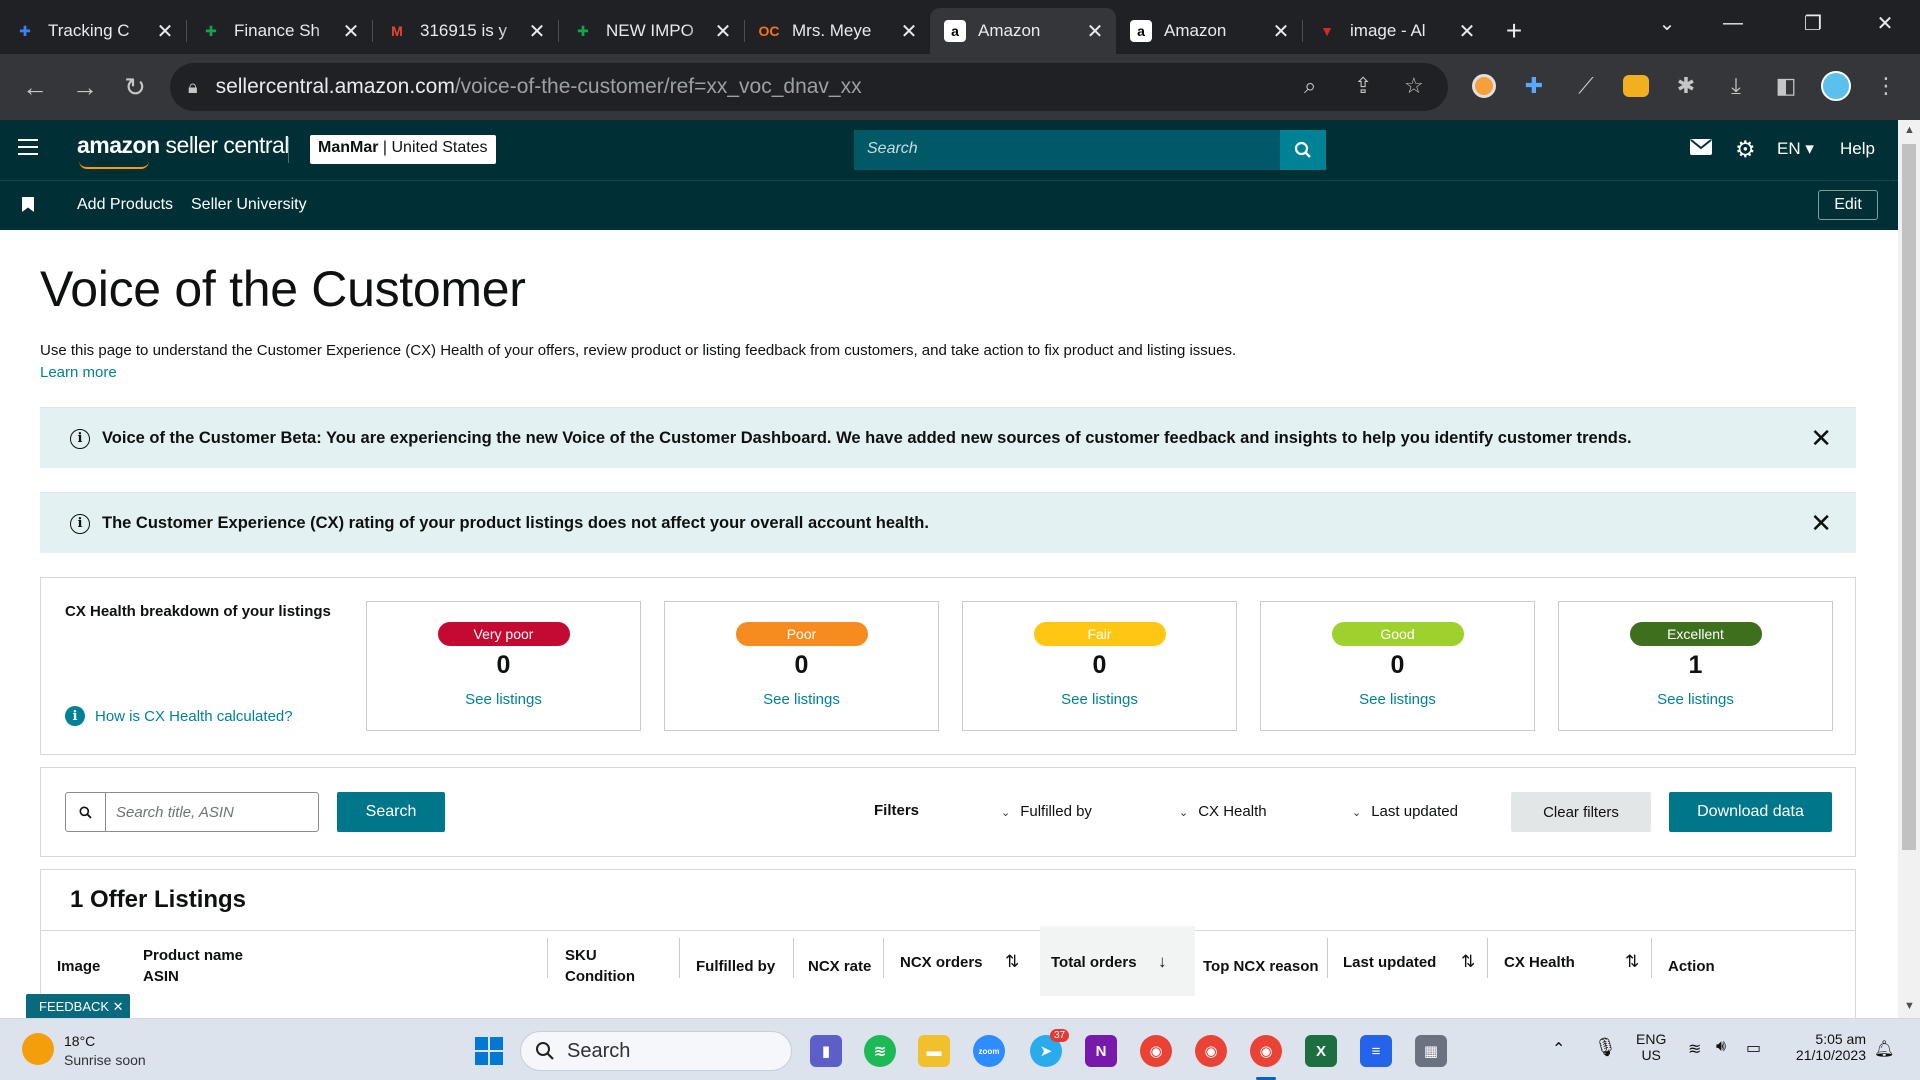 Image resolution: width=1920 pixels, height=1080 pixels. I want to click on chrome-profile-icon: ◉, so click(1211, 1051).